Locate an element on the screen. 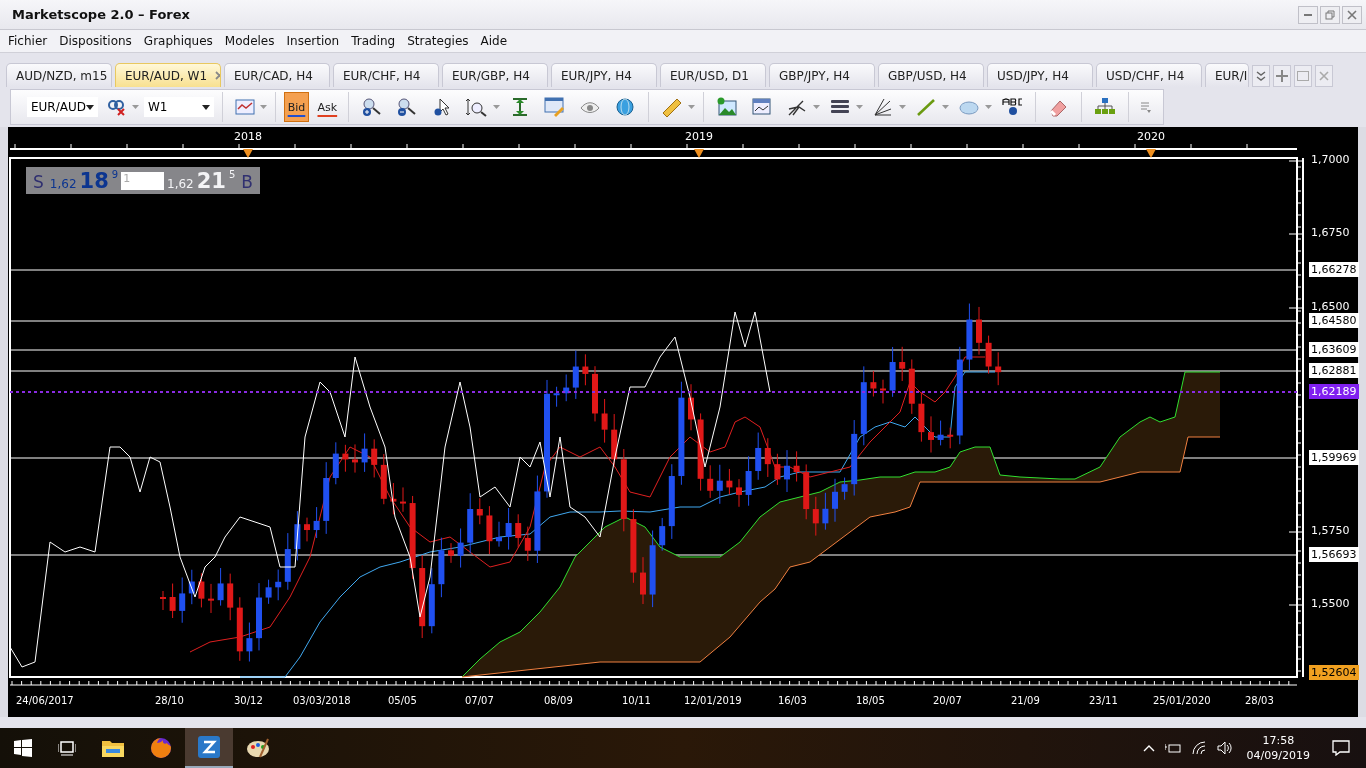 This screenshot has width=1366, height=768. minimize-icon is located at coordinates (1308, 14).